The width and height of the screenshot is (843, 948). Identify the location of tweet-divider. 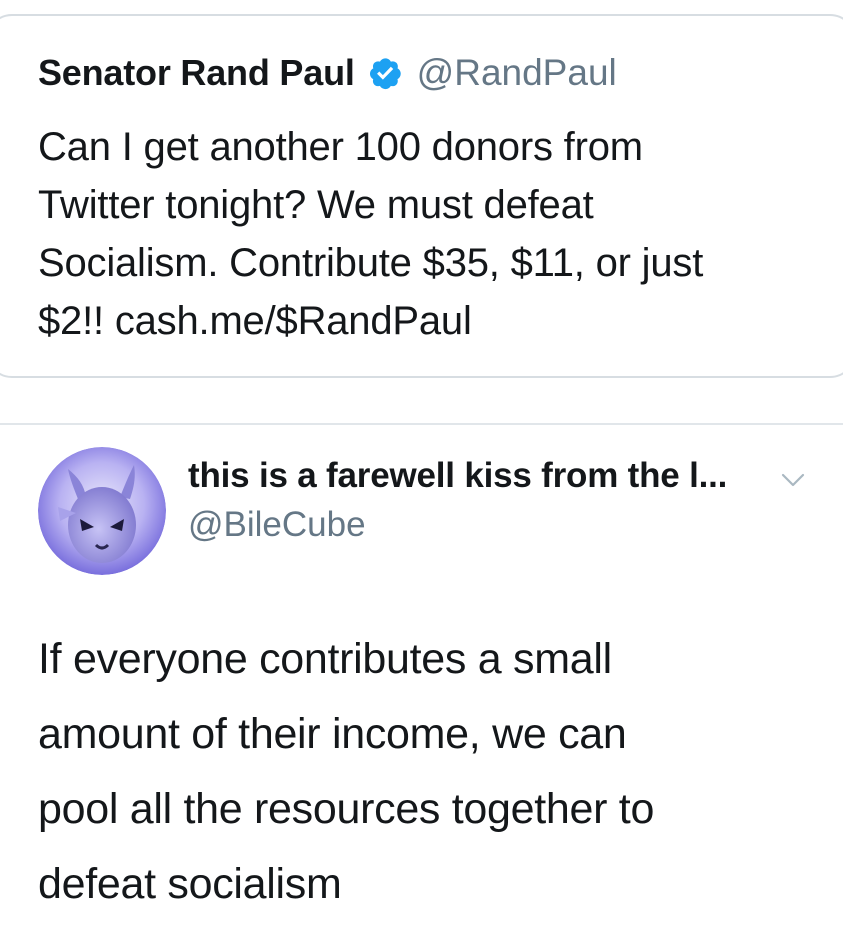
(421, 424).